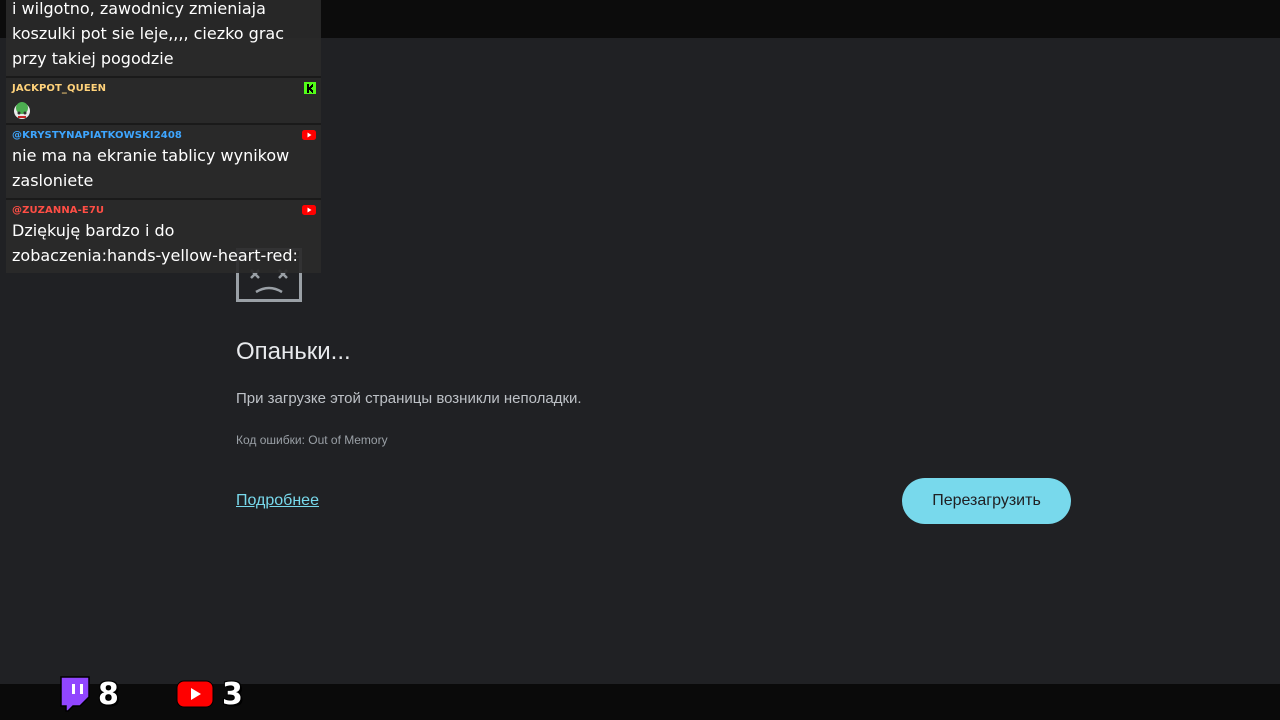 Image resolution: width=1280 pixels, height=720 pixels. I want to click on twitch-viewer-count: 8, so click(108, 694).